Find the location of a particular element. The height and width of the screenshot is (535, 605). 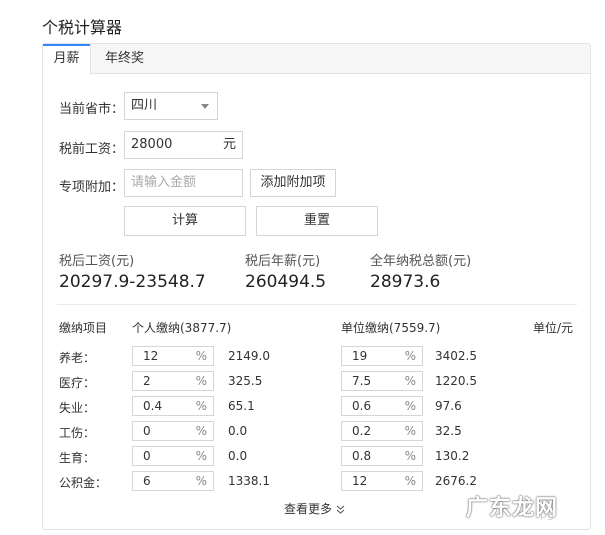

tab-monthly: 月薪 is located at coordinates (67, 59).